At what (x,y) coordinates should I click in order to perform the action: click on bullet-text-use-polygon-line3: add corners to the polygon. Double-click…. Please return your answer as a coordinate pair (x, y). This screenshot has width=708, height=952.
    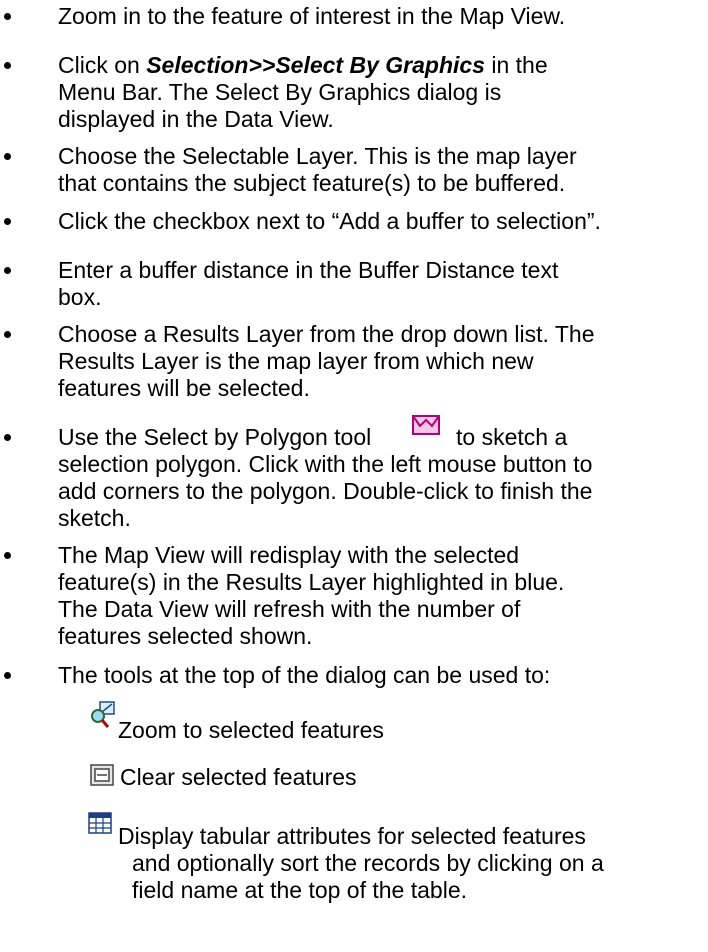
    Looking at the image, I should click on (325, 491).